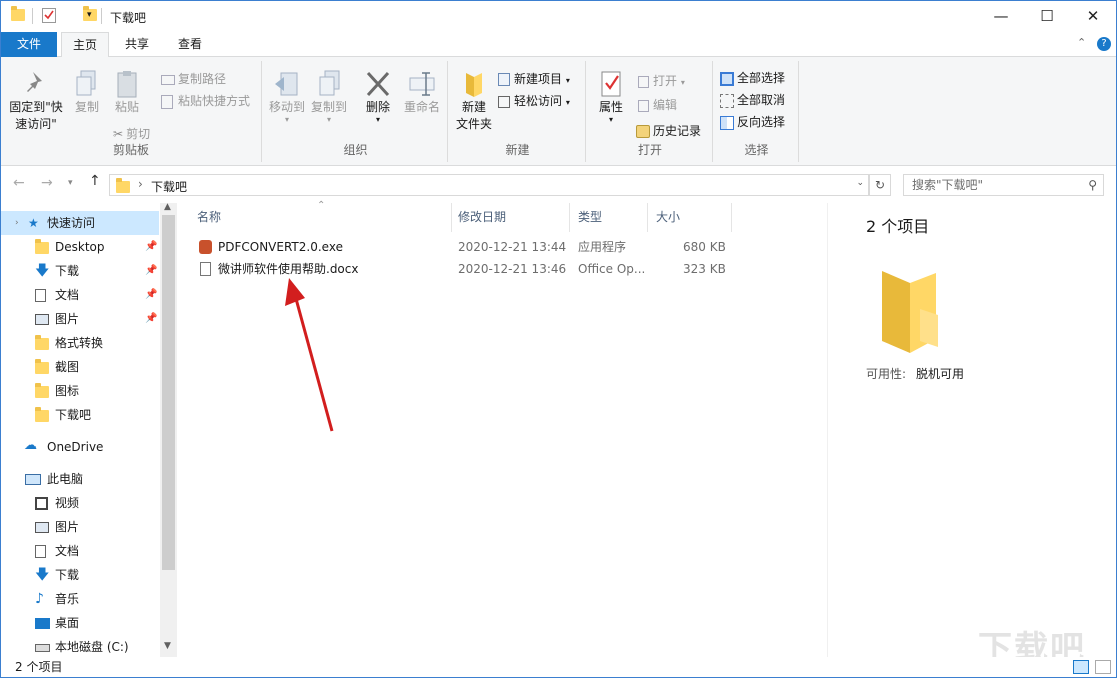 Image resolution: width=1117 pixels, height=678 pixels. I want to click on file-date: 2020-12-21 13:46, so click(512, 269).